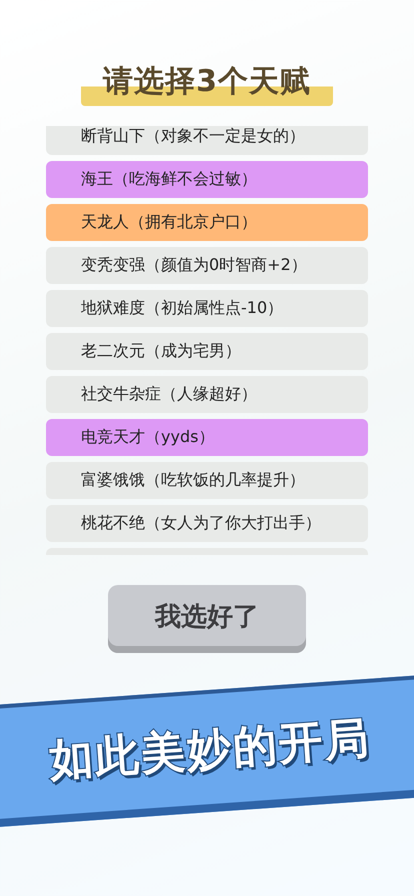 The height and width of the screenshot is (896, 414). Describe the element at coordinates (207, 351) in the screenshot. I see `talent-option: 老二次元（成为宅男）` at that location.